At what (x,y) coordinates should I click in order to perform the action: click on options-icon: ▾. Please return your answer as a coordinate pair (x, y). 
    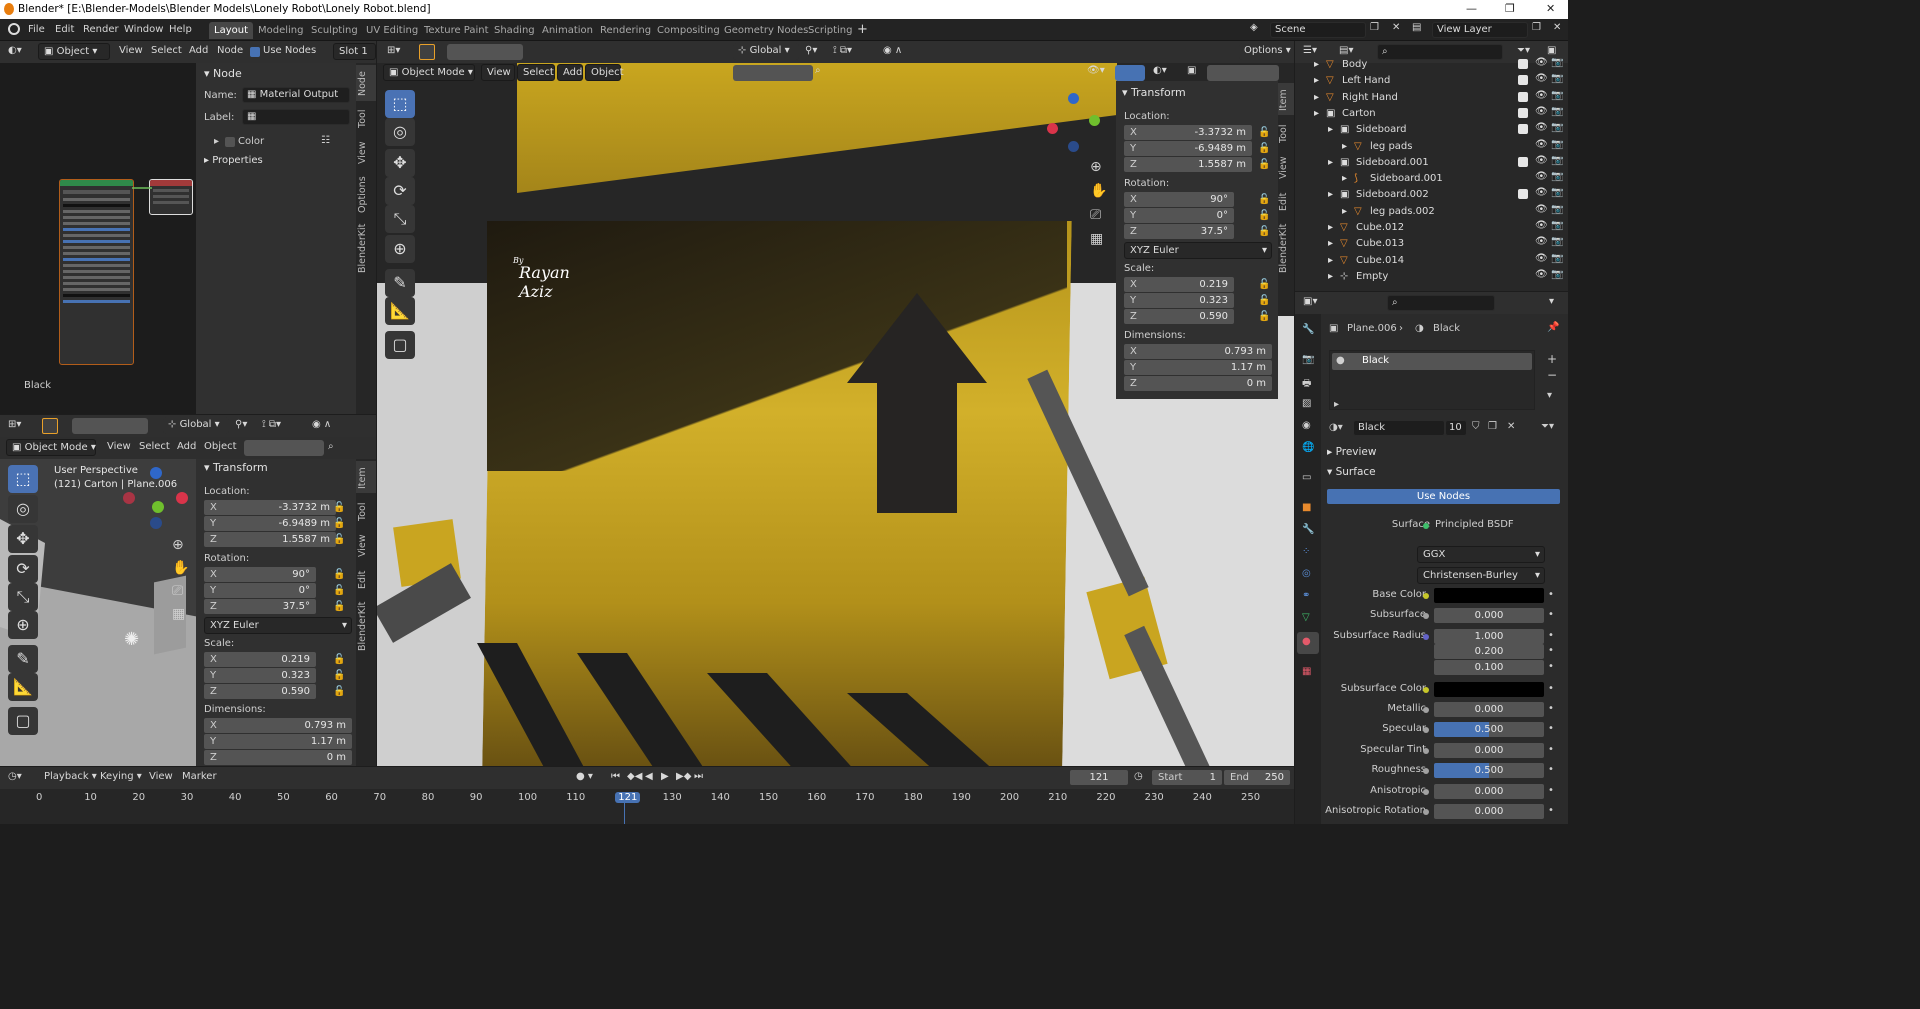
    Looking at the image, I should click on (1551, 301).